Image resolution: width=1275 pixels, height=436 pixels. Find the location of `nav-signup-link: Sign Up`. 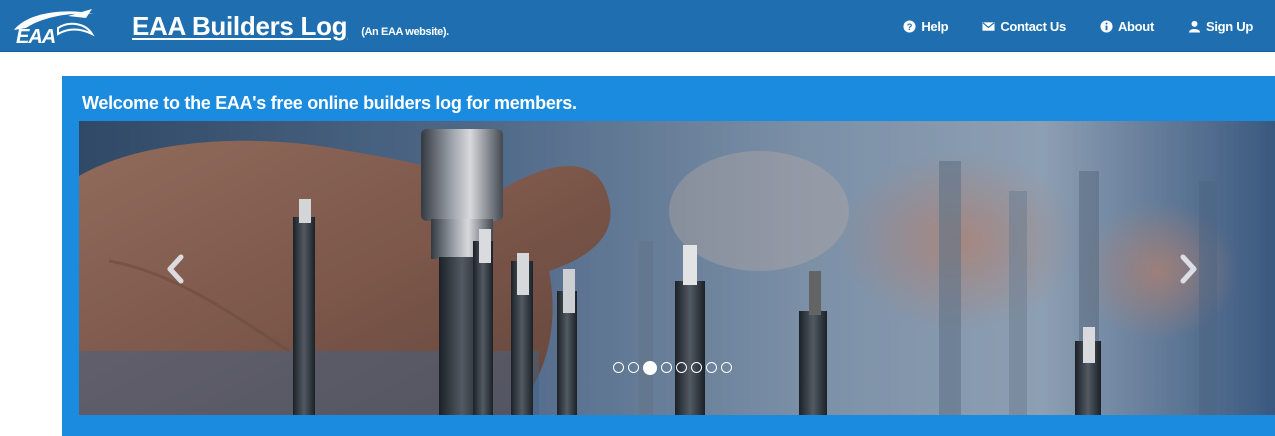

nav-signup-link: Sign Up is located at coordinates (1220, 26).